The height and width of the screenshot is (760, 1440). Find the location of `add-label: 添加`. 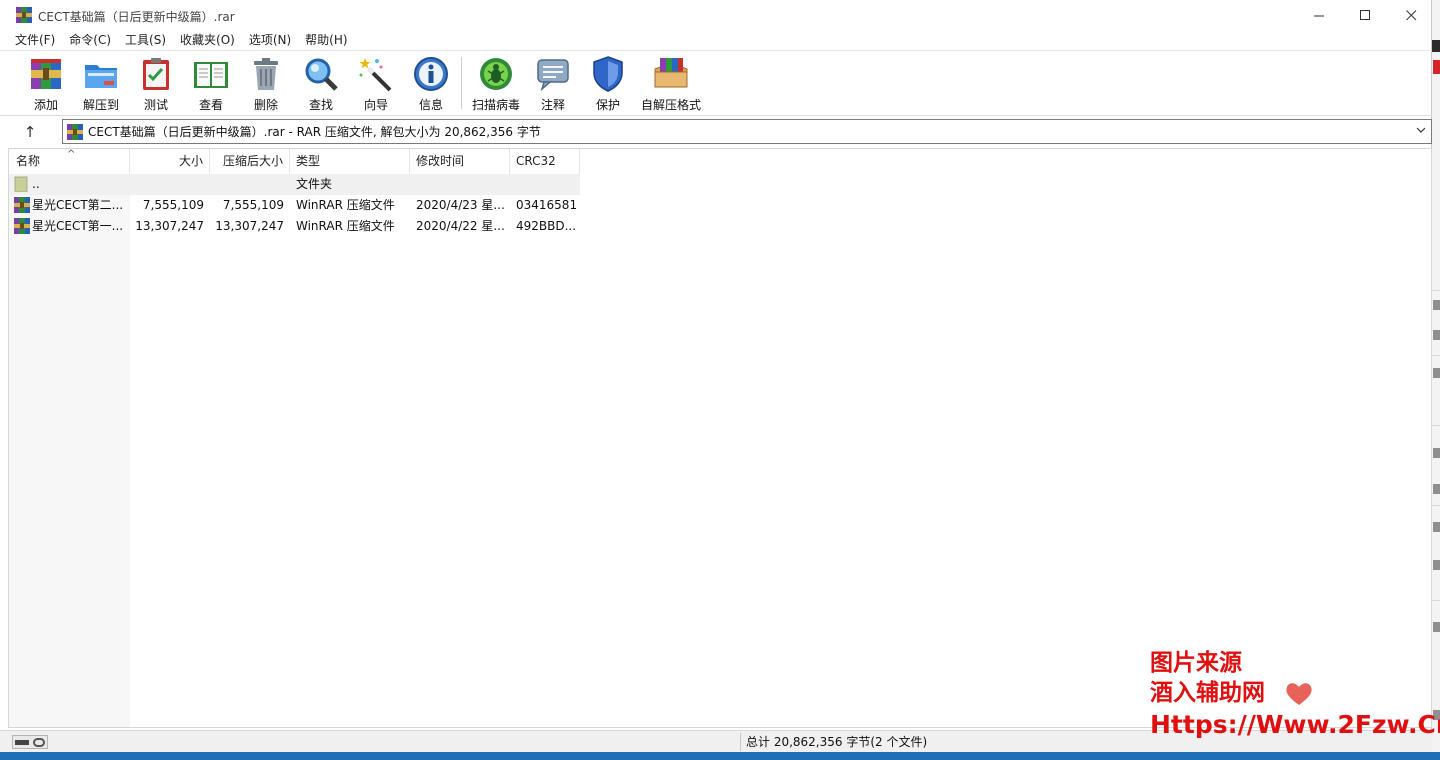

add-label: 添加 is located at coordinates (45, 105).